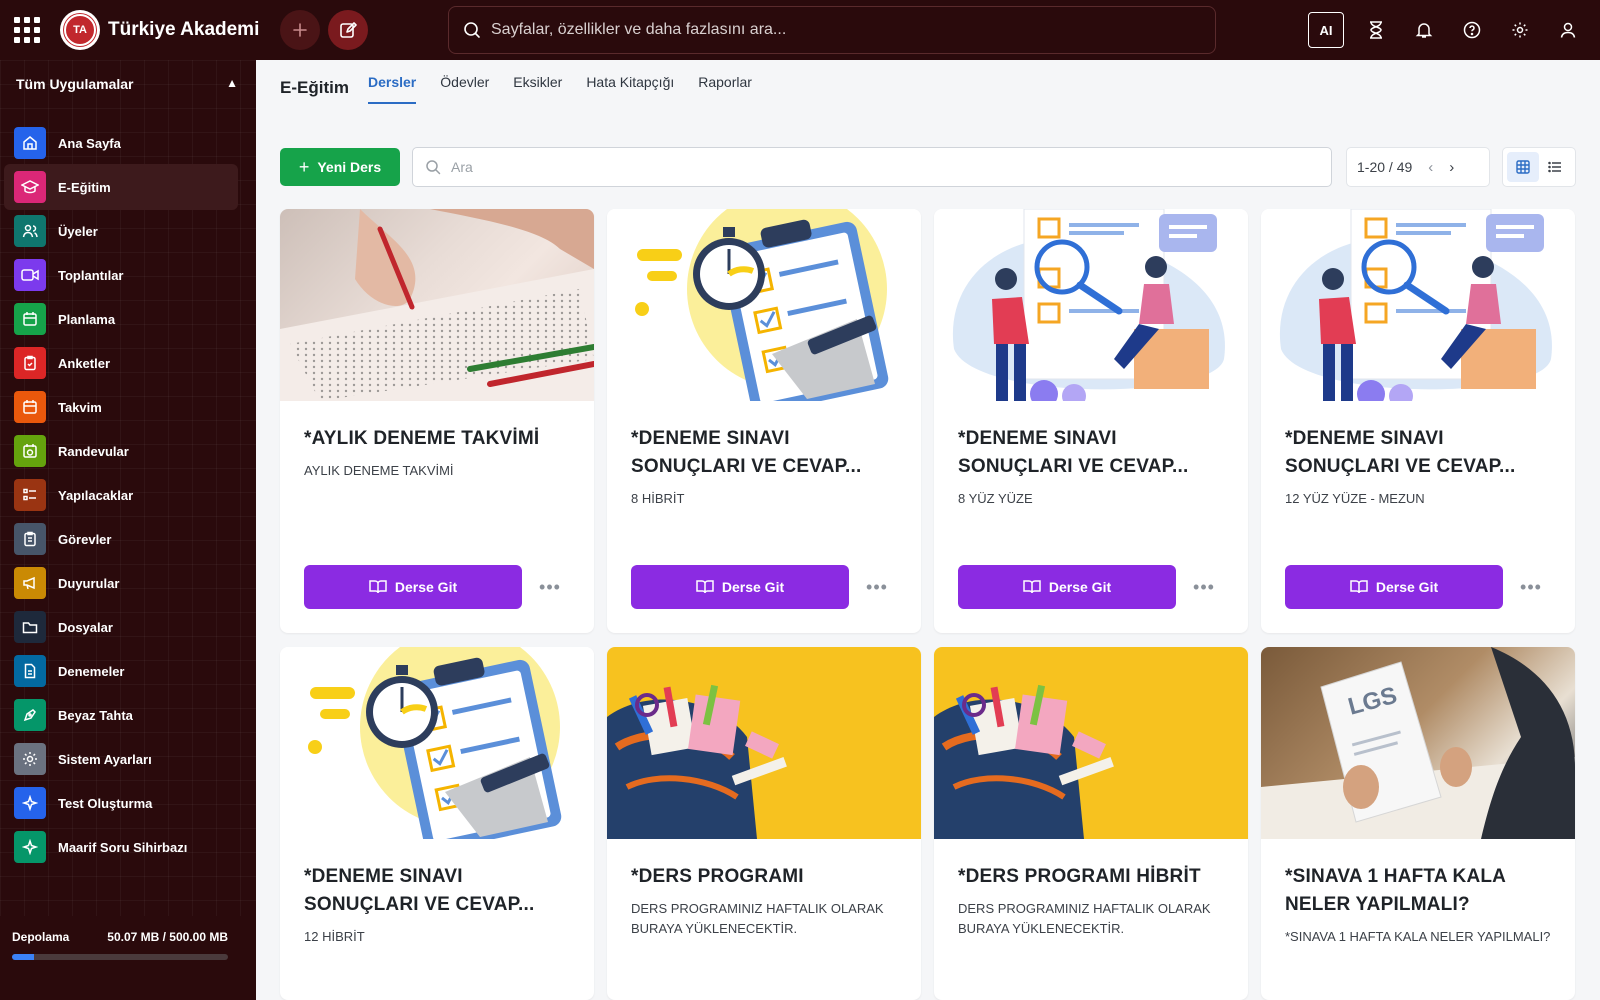 The image size is (1600, 1000). Describe the element at coordinates (1472, 30) in the screenshot. I see `help-icon` at that location.